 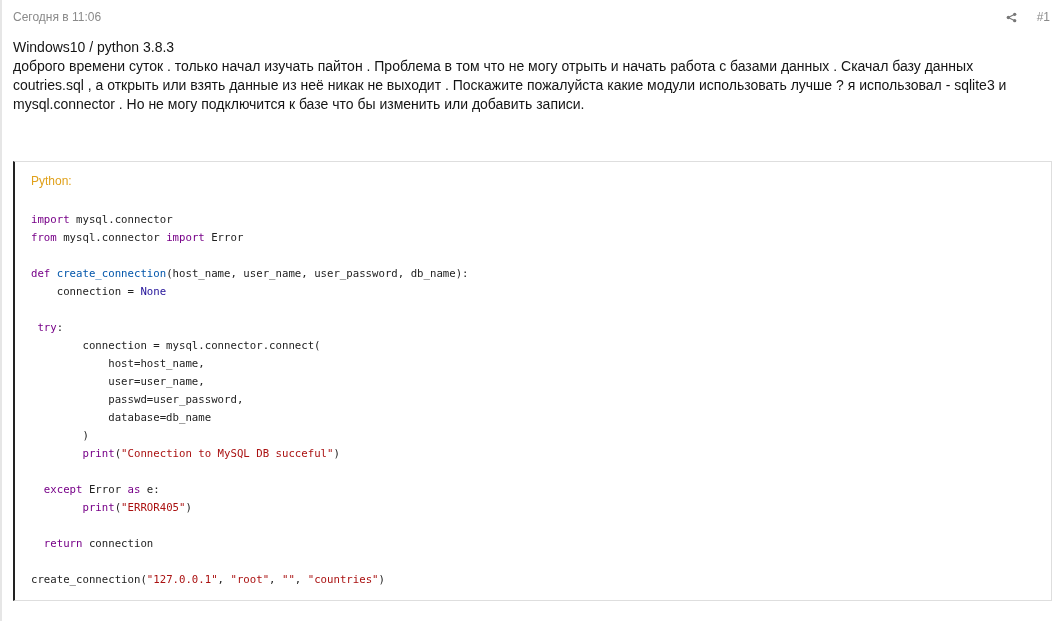 I want to click on share-icon, so click(x=1011, y=17).